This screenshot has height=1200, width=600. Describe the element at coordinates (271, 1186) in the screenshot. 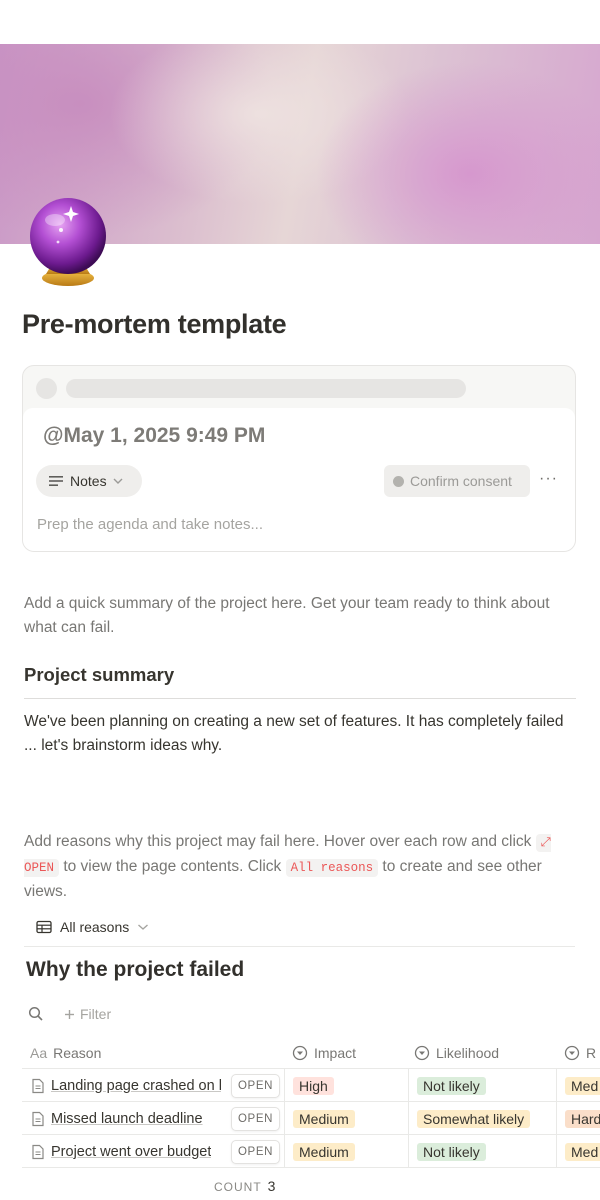

I see `count-value: 3` at that location.